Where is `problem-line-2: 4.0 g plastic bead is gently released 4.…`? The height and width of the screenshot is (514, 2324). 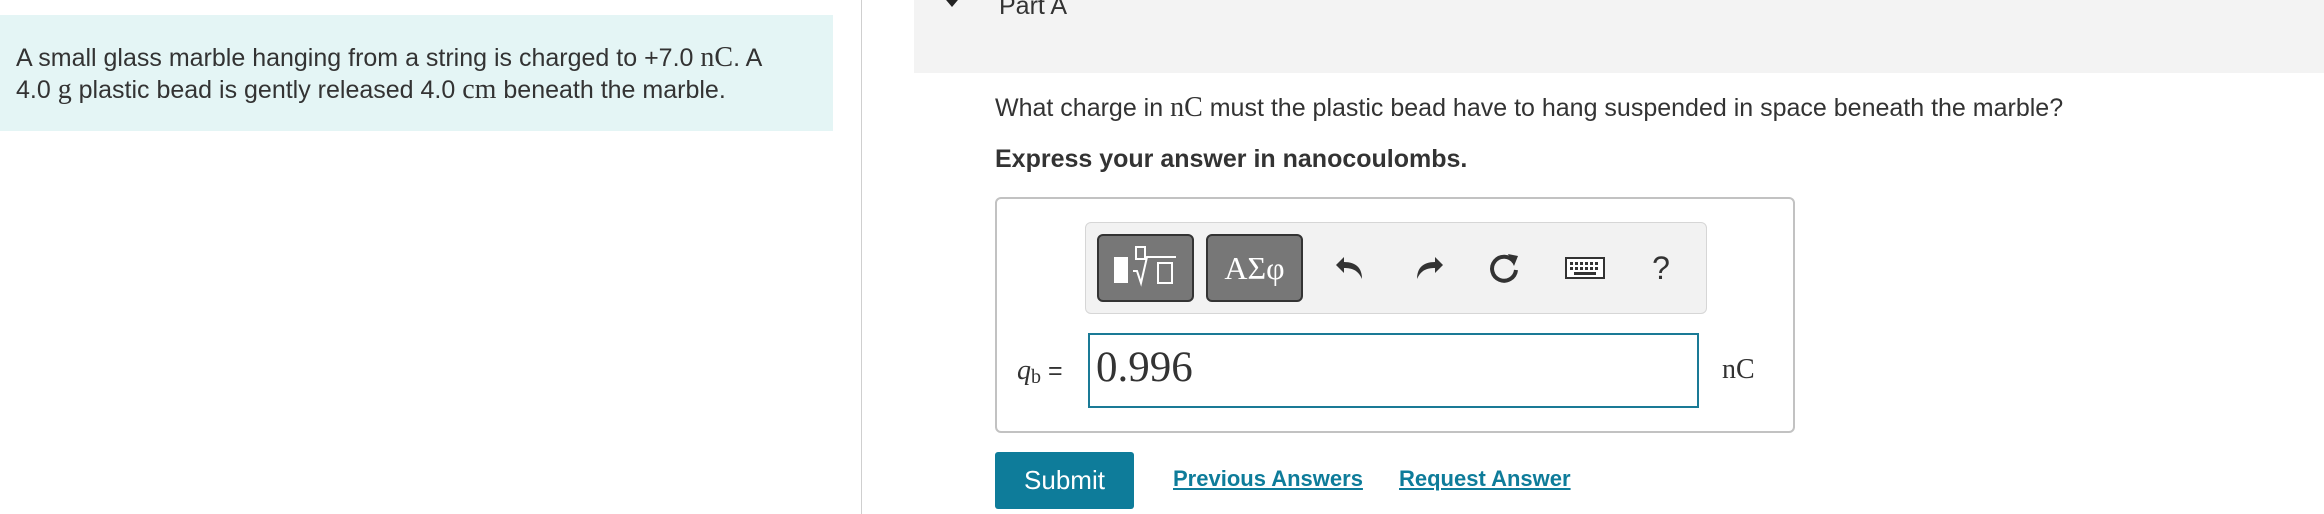
problem-line-2: 4.0 g plastic bead is gently released 4.… is located at coordinates (424, 90).